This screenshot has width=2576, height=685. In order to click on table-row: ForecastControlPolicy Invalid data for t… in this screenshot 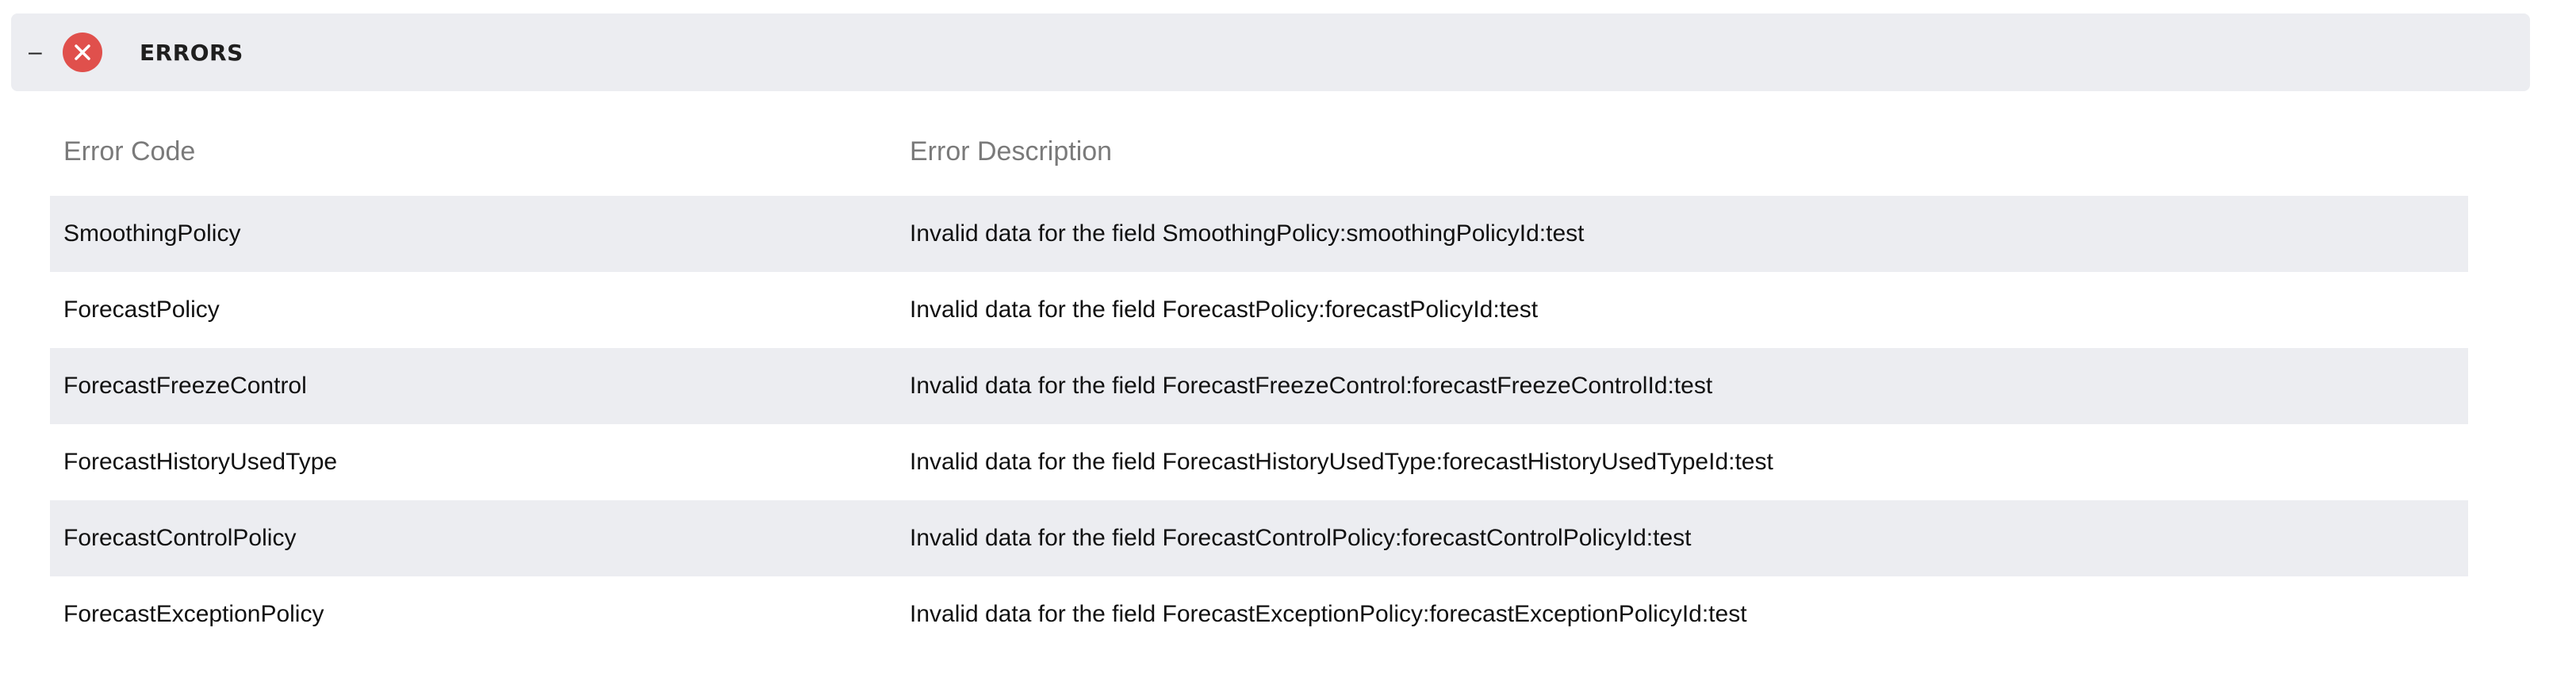, I will do `click(1259, 538)`.